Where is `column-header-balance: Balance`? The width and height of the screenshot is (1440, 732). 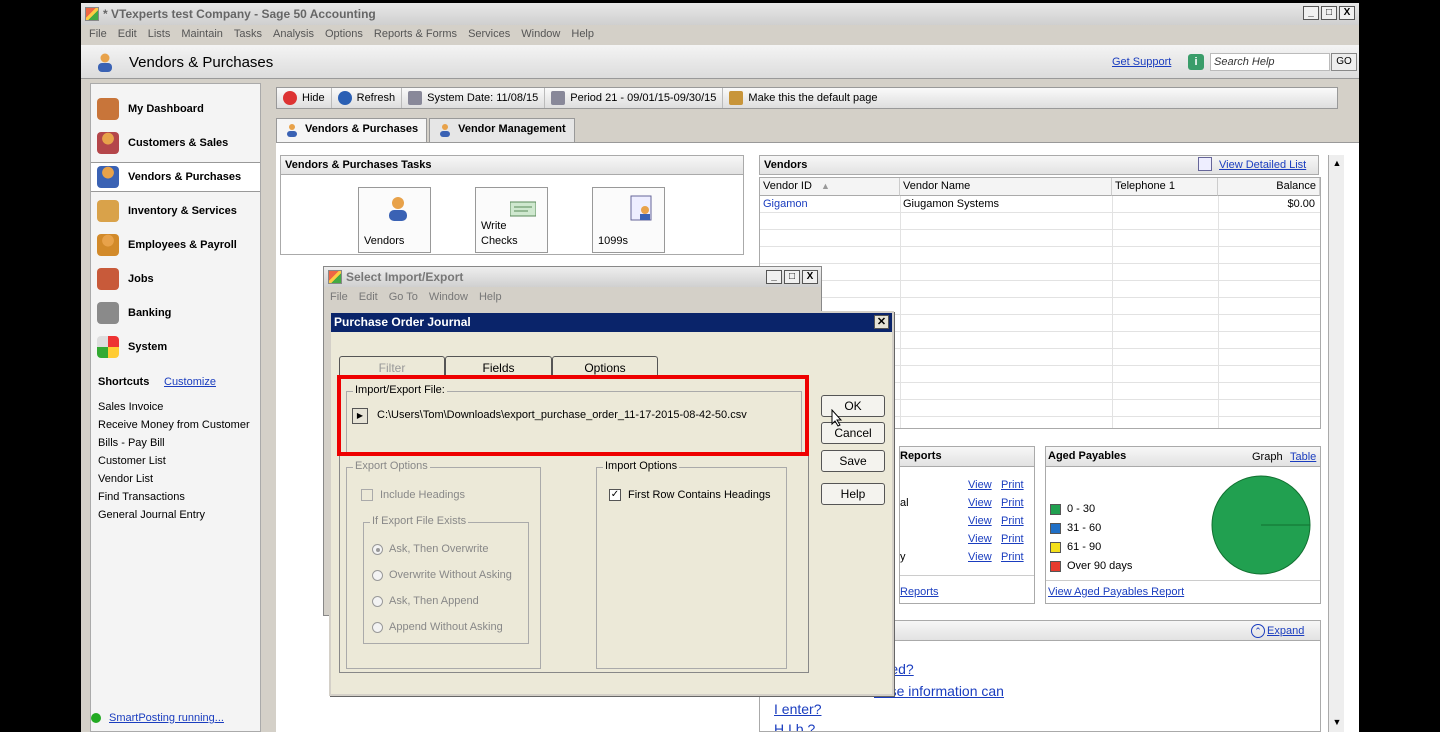
column-header-balance: Balance is located at coordinates (1269, 187).